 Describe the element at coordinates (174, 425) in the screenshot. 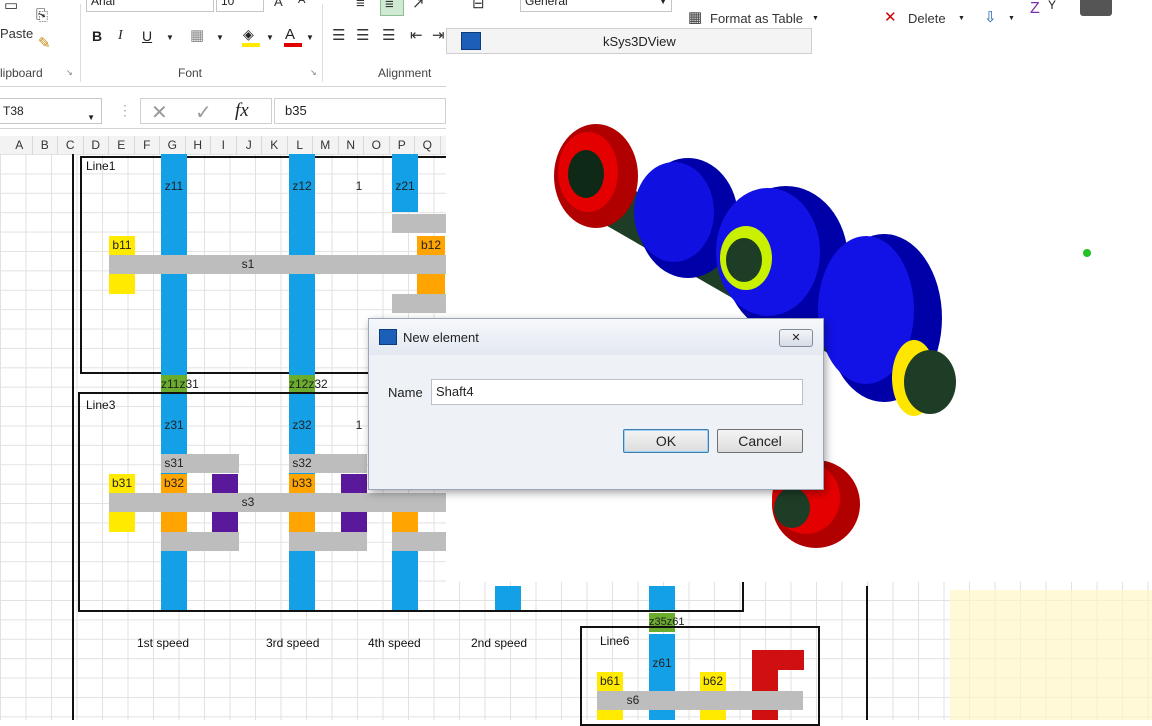

I see `cell-z31: z31` at that location.